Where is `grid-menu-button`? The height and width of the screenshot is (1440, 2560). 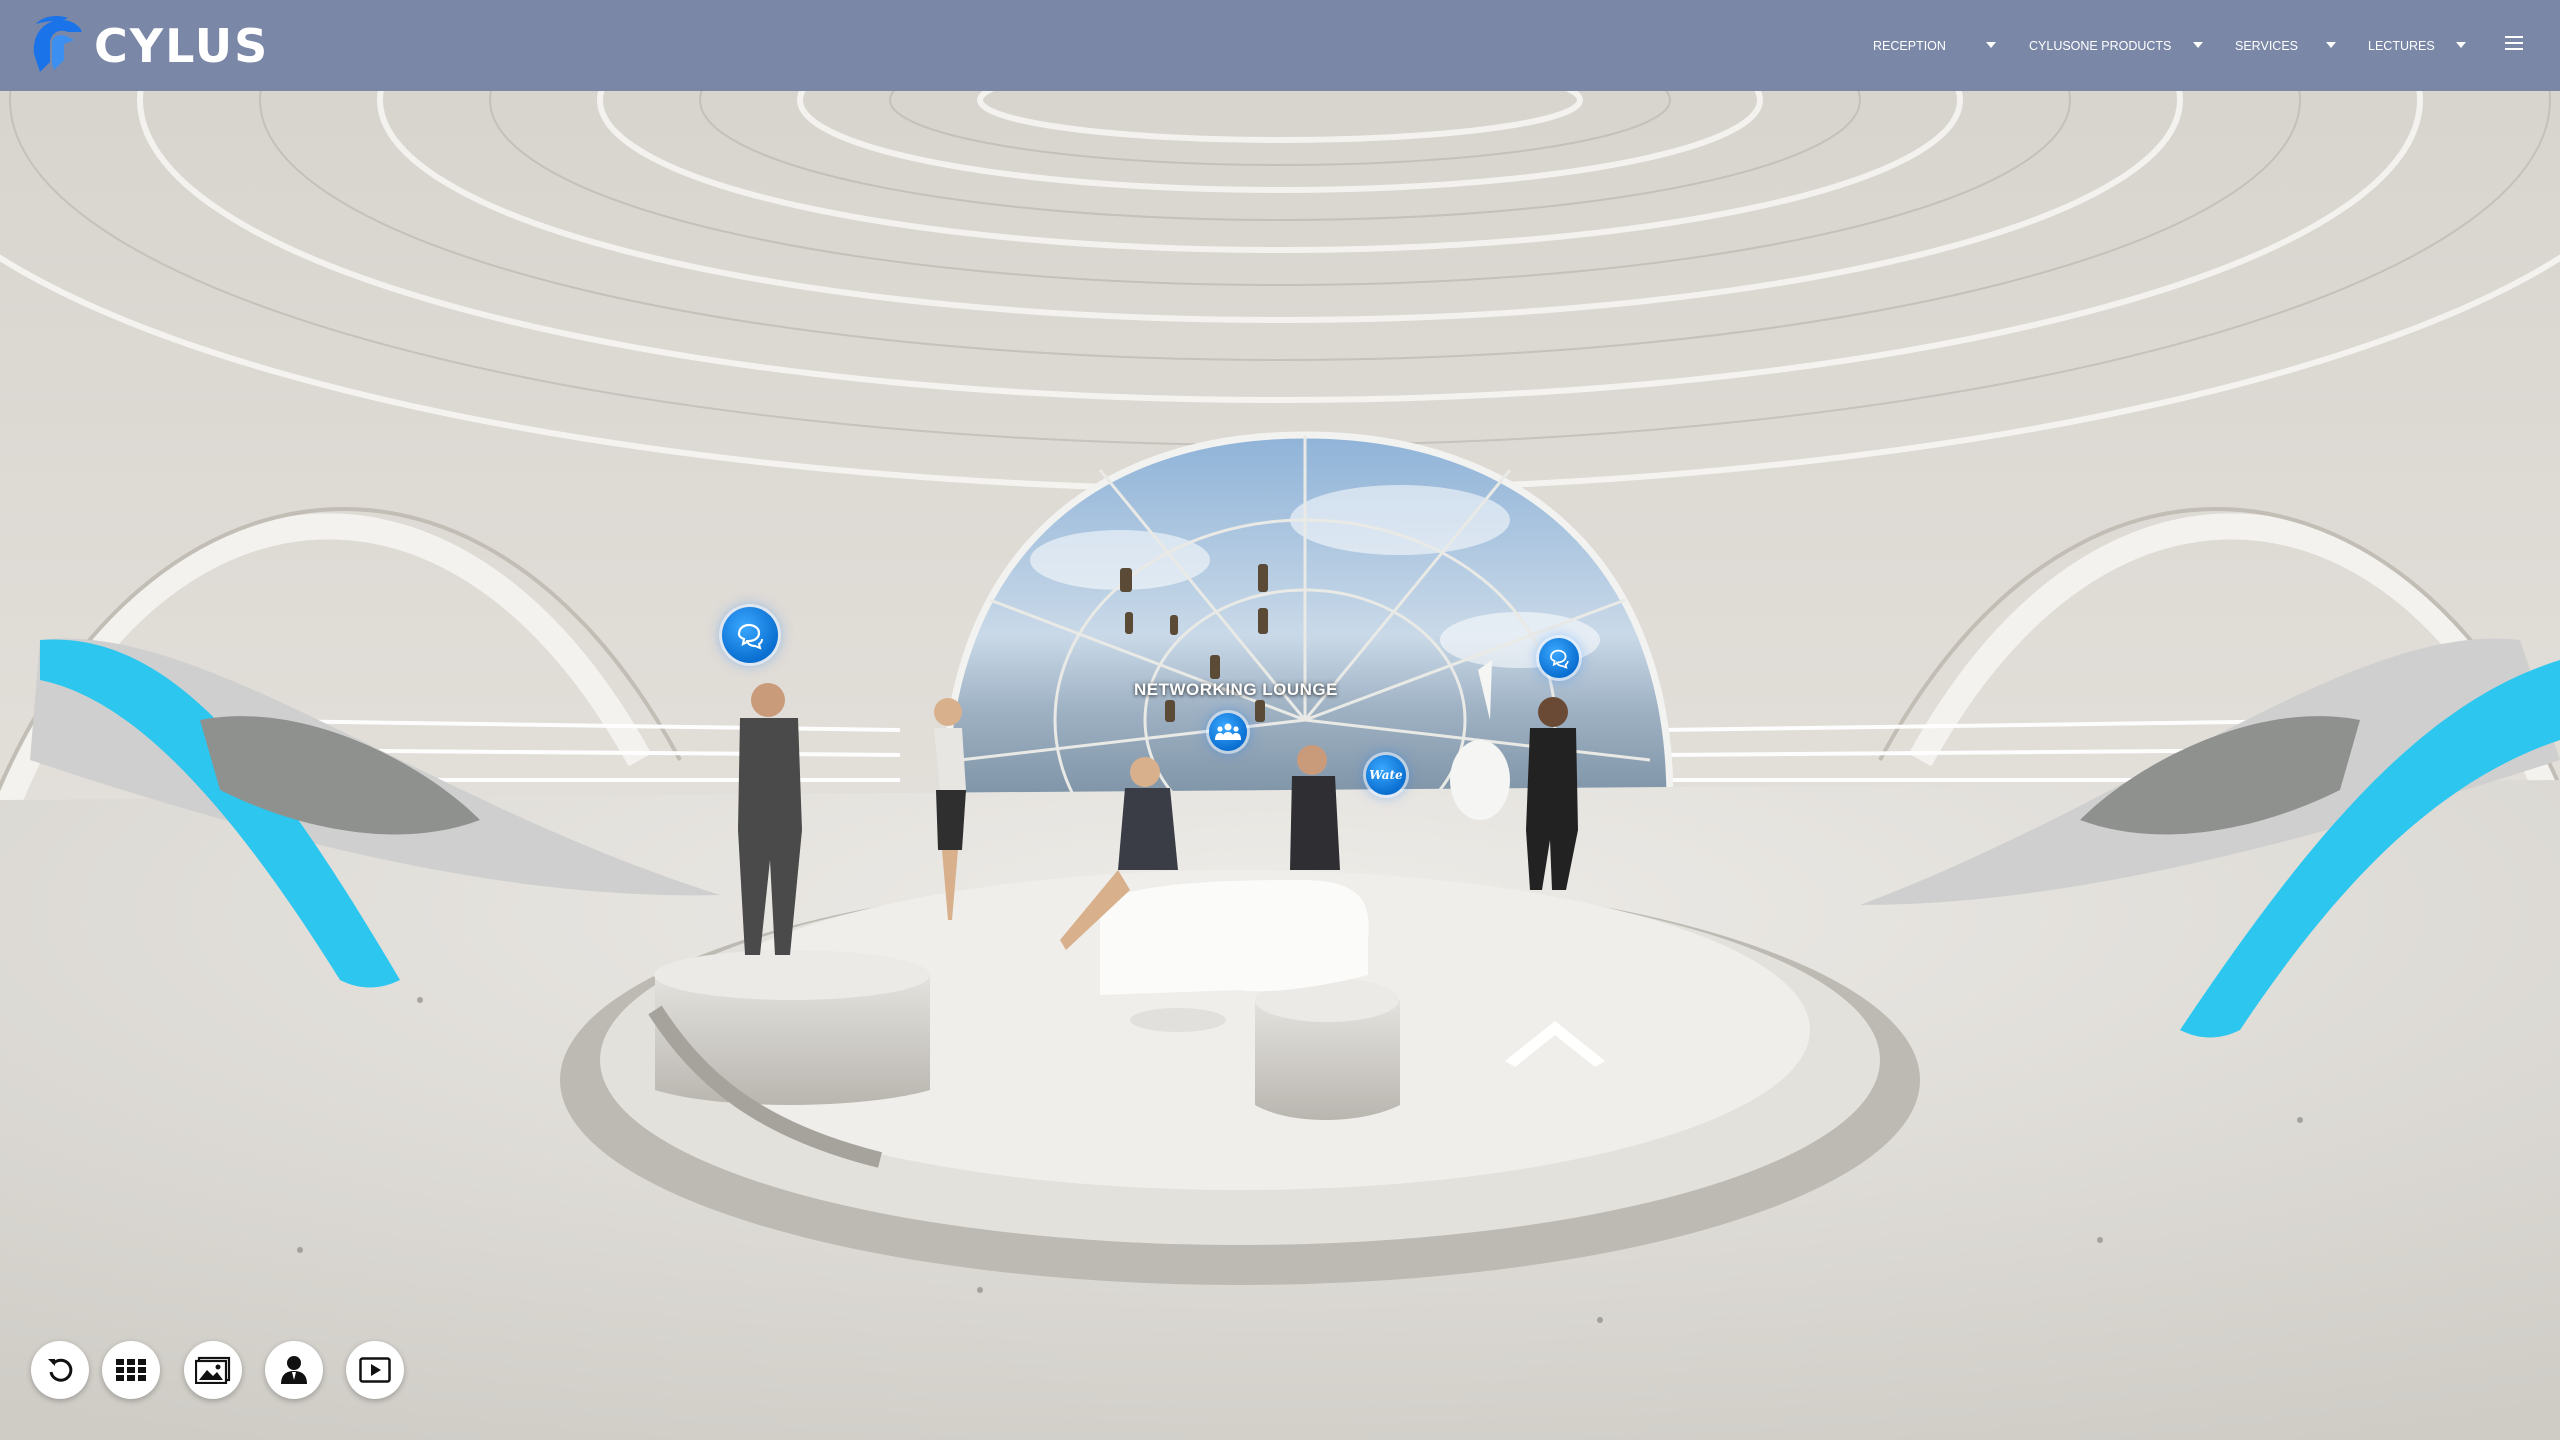 grid-menu-button is located at coordinates (131, 1370).